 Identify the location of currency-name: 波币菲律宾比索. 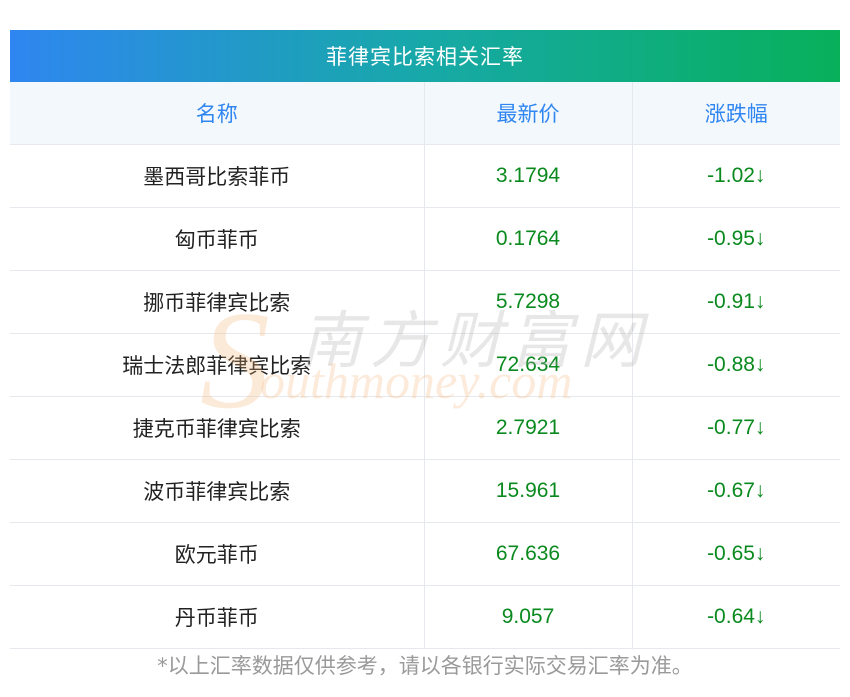
(217, 491).